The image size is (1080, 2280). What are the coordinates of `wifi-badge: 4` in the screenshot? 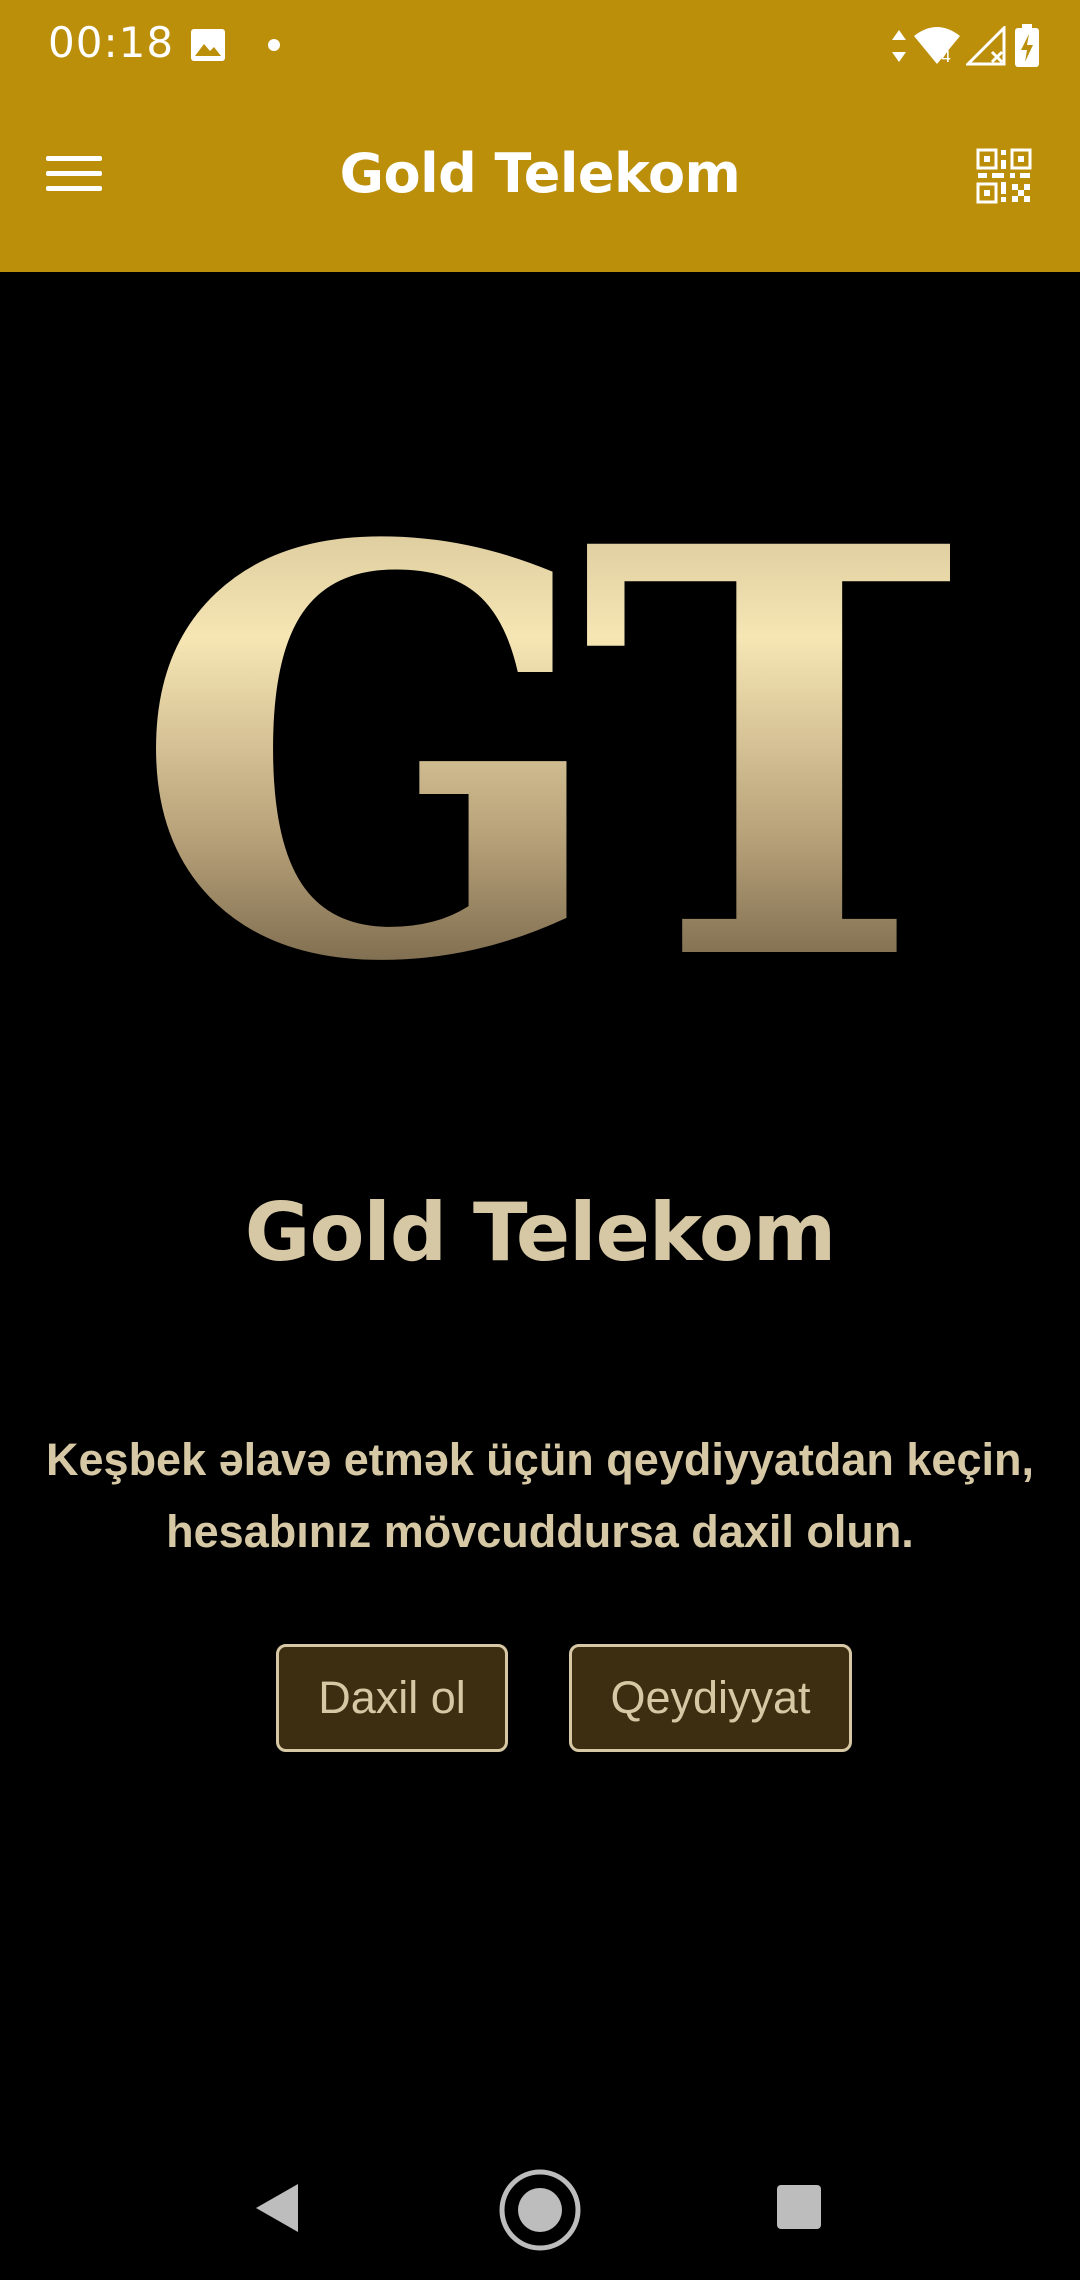 It's located at (946, 56).